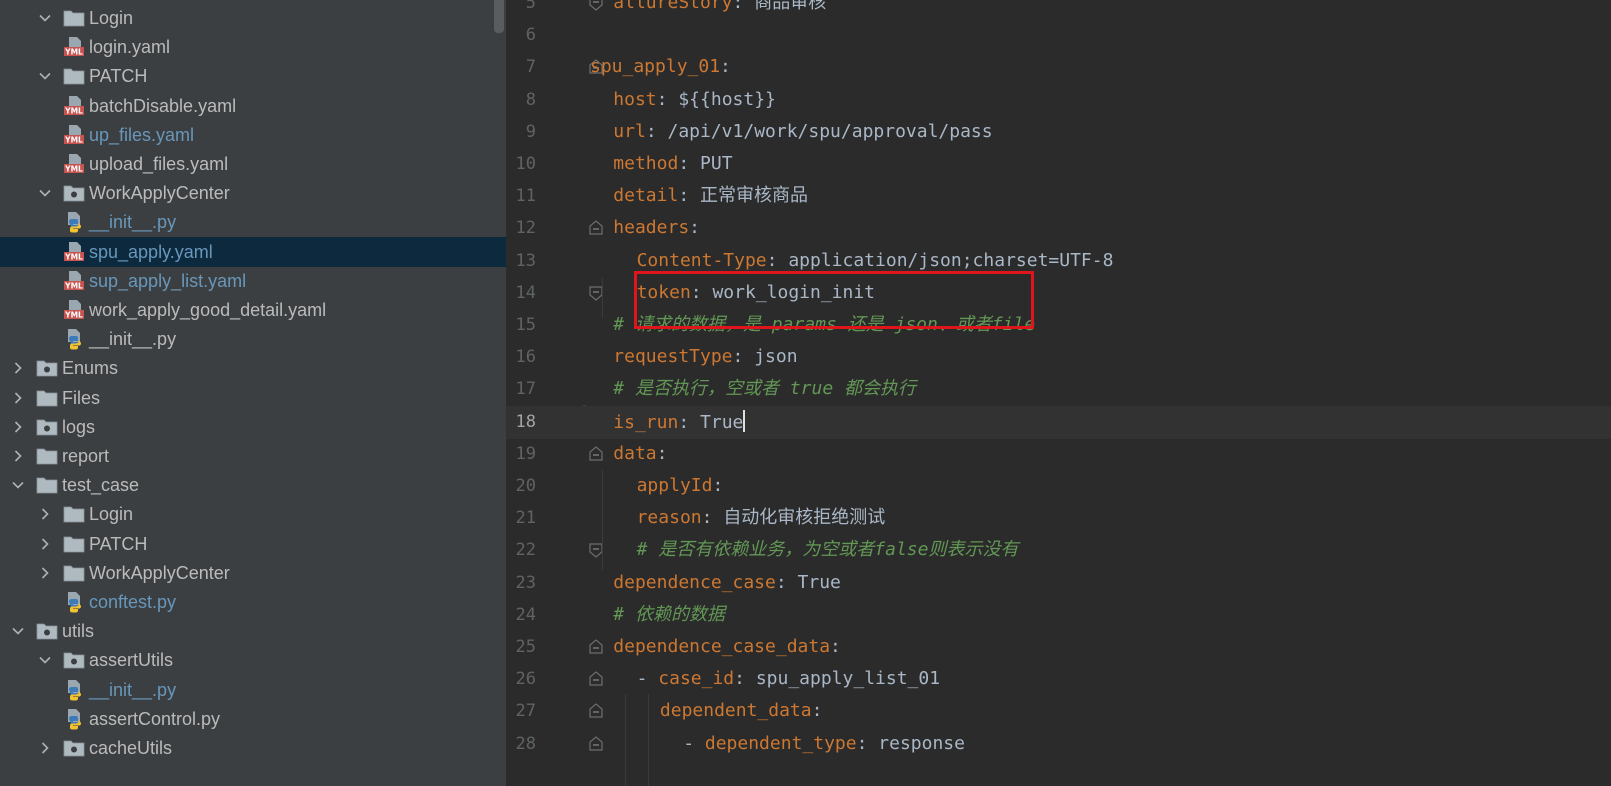 The height and width of the screenshot is (786, 1611). What do you see at coordinates (253, 310) in the screenshot?
I see `tree-item-work-apply-good-detail-yaml: YML work_apply_good_detail.yaml` at bounding box center [253, 310].